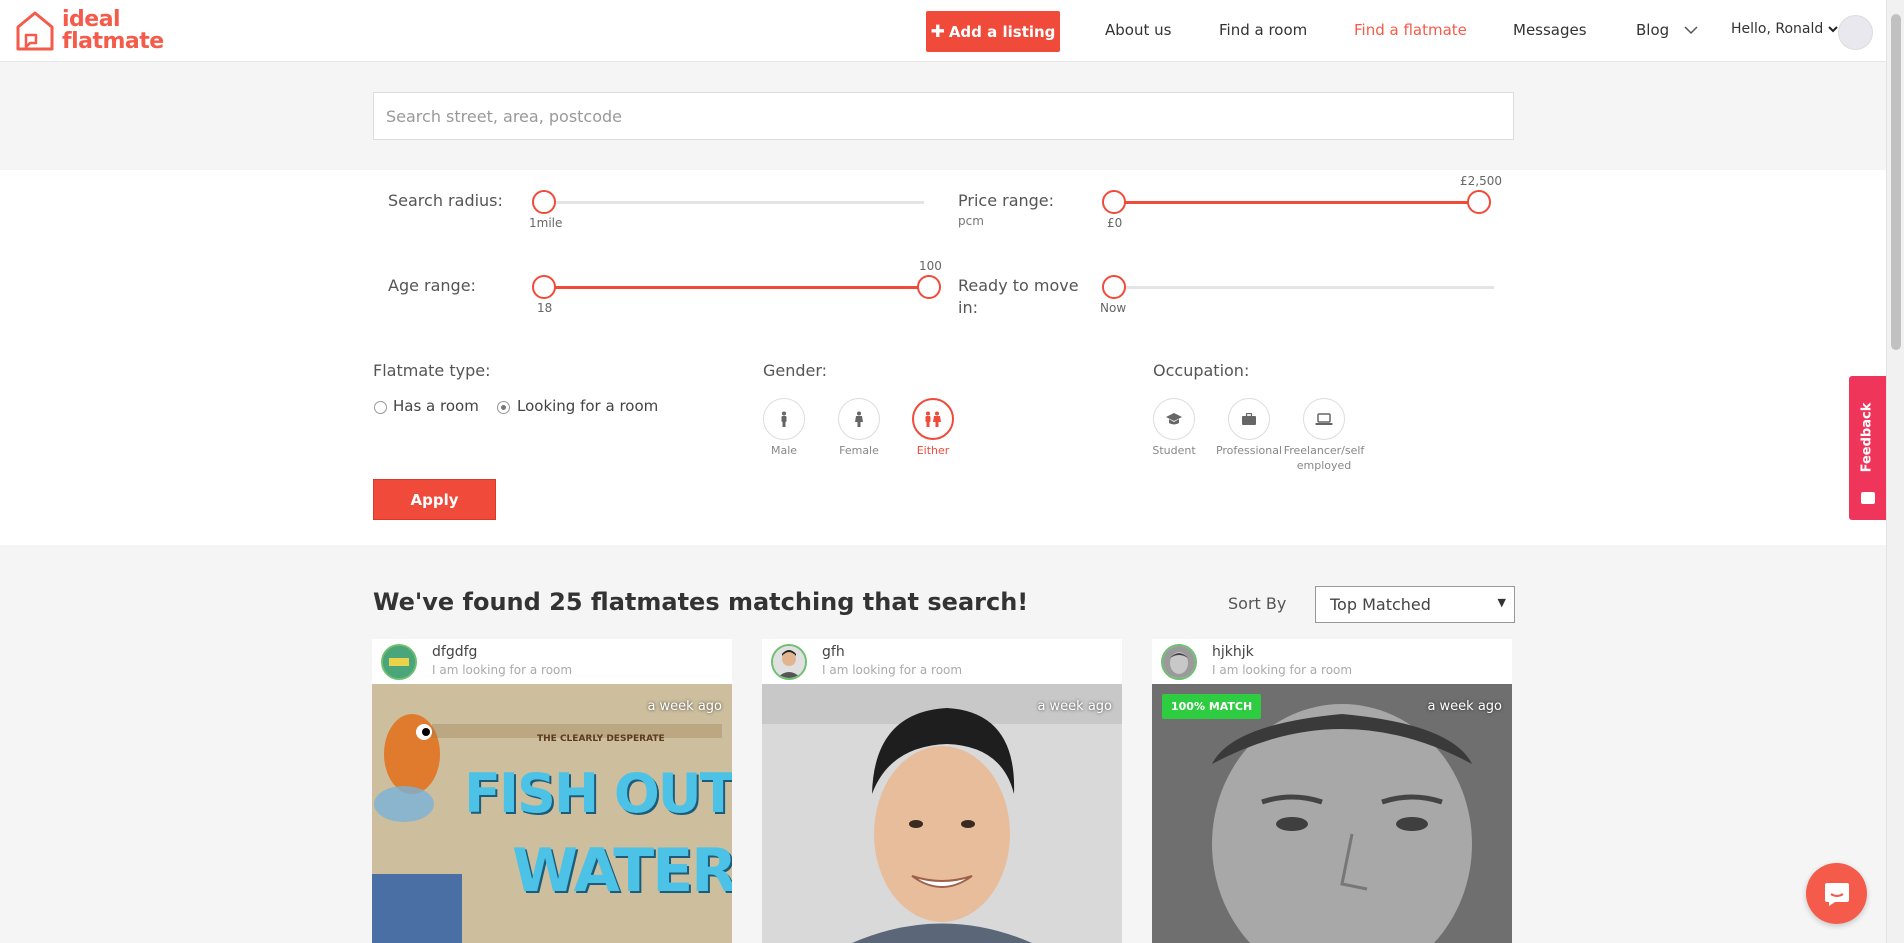 The height and width of the screenshot is (943, 1904). What do you see at coordinates (1836, 893) in the screenshot?
I see `chat-launcher-button` at bounding box center [1836, 893].